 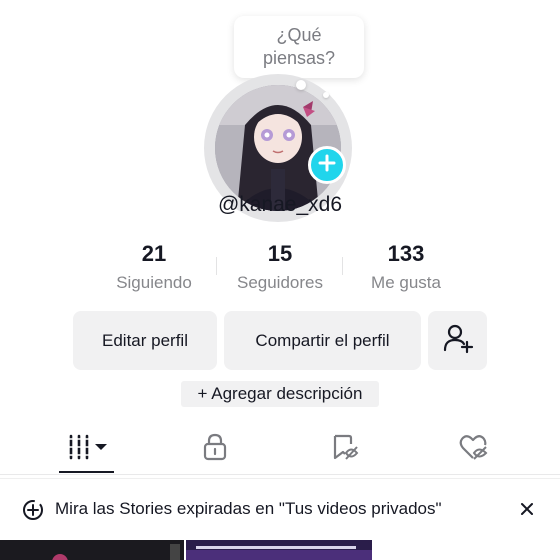 I want to click on username: @kanae_xd6, so click(x=280, y=204).